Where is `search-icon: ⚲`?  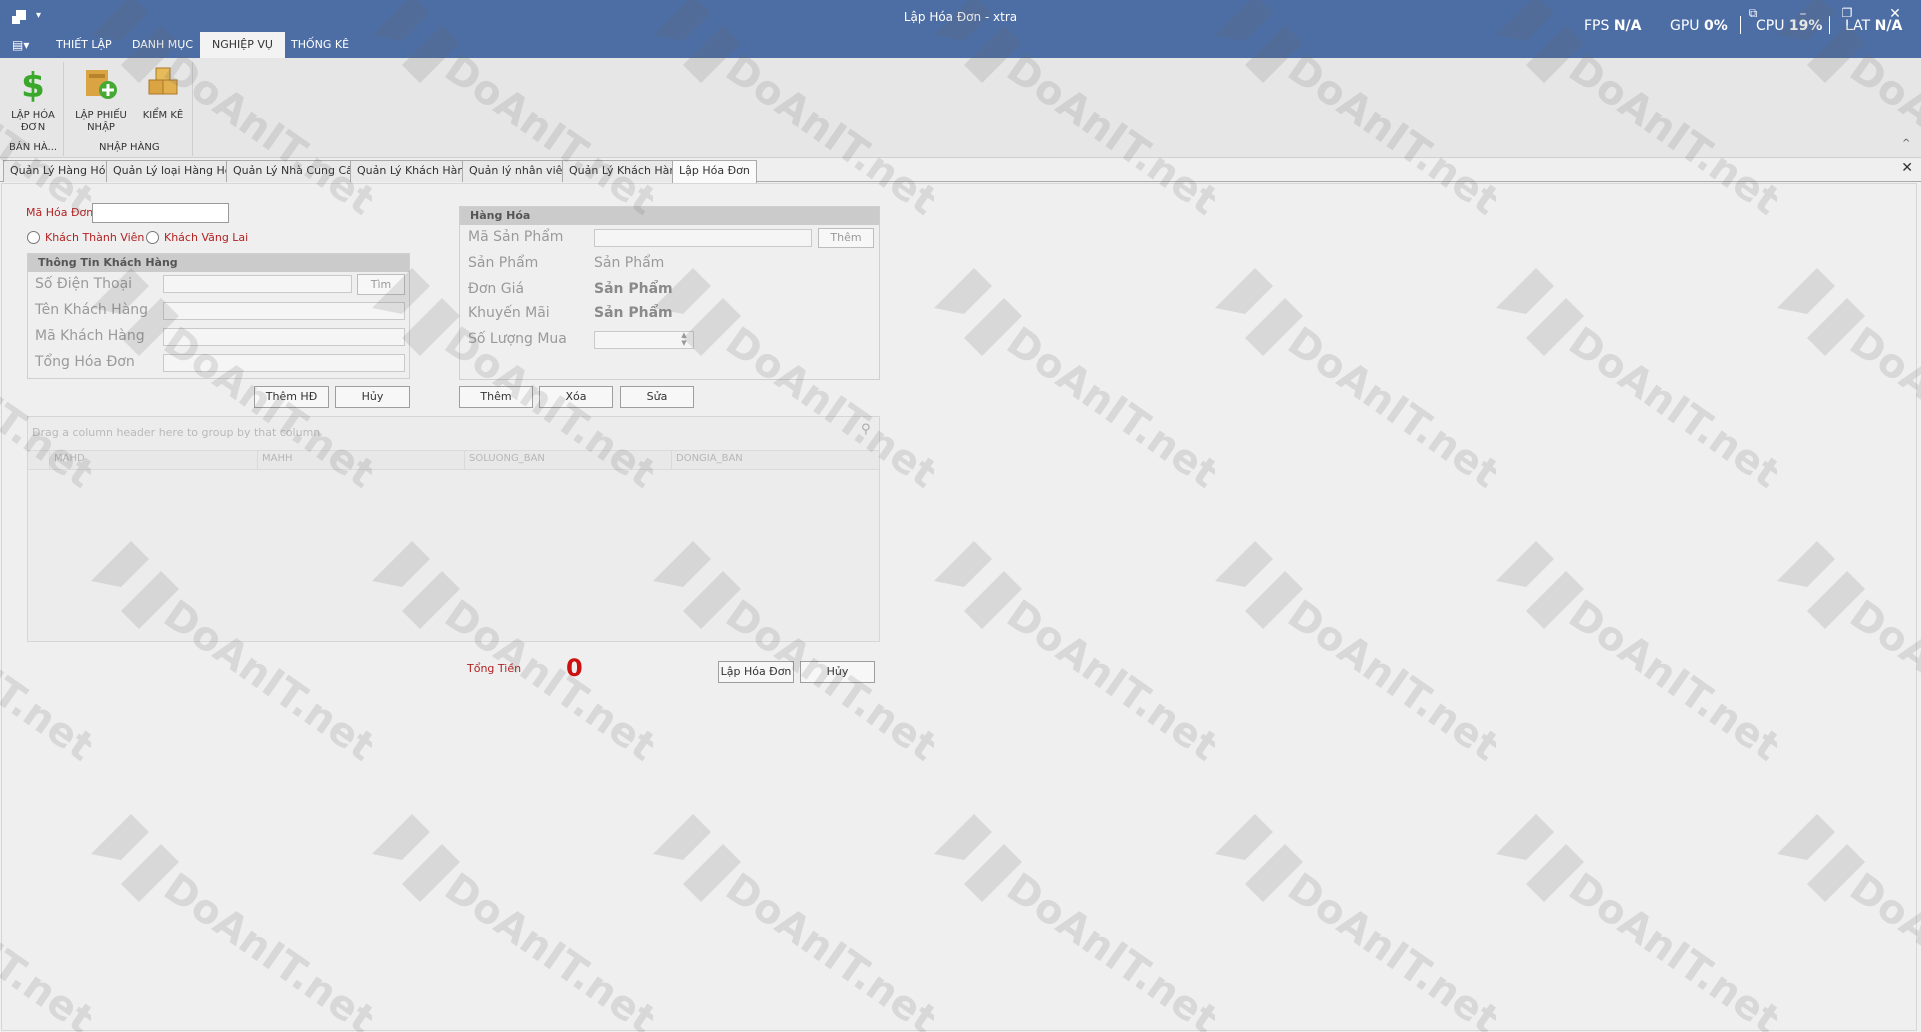
search-icon: ⚲ is located at coordinates (866, 429).